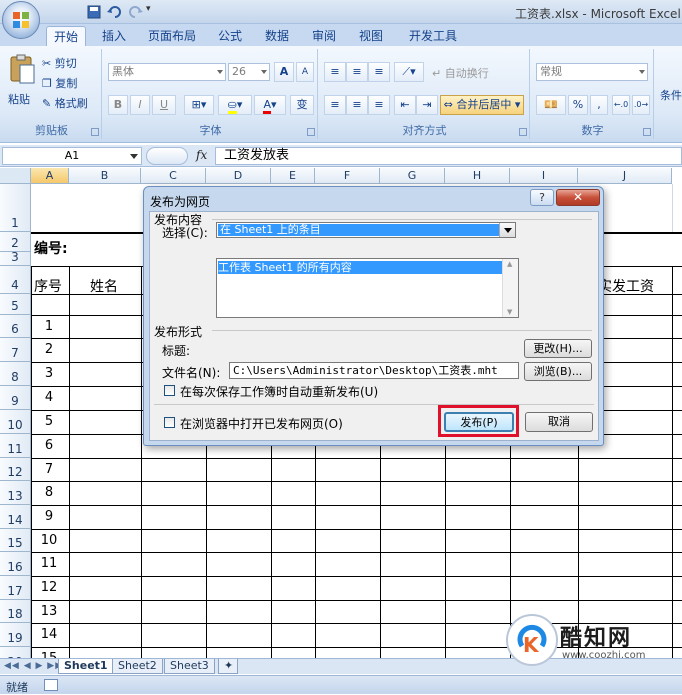 The height and width of the screenshot is (695, 682). I want to click on align-top-button: ≡, so click(335, 72).